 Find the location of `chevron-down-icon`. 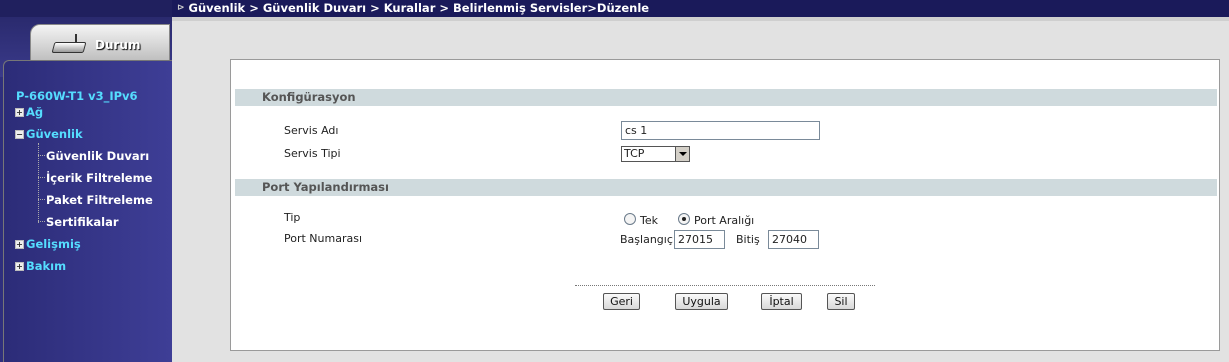

chevron-down-icon is located at coordinates (682, 154).